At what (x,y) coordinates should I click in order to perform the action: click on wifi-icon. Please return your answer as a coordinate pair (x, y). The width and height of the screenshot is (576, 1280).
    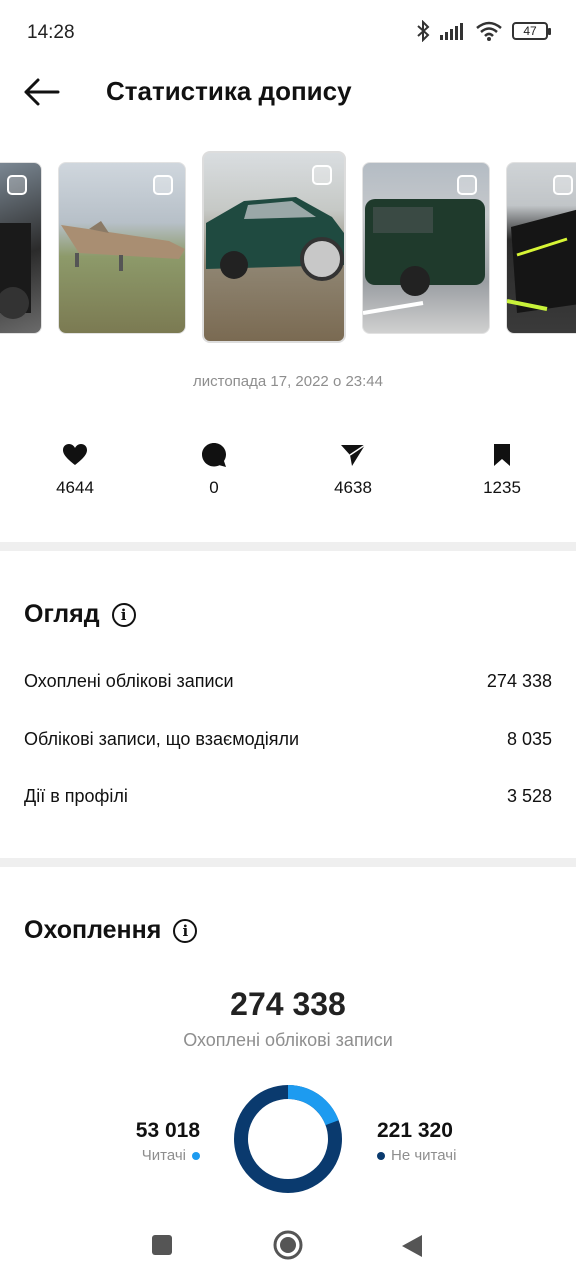
    Looking at the image, I should click on (489, 31).